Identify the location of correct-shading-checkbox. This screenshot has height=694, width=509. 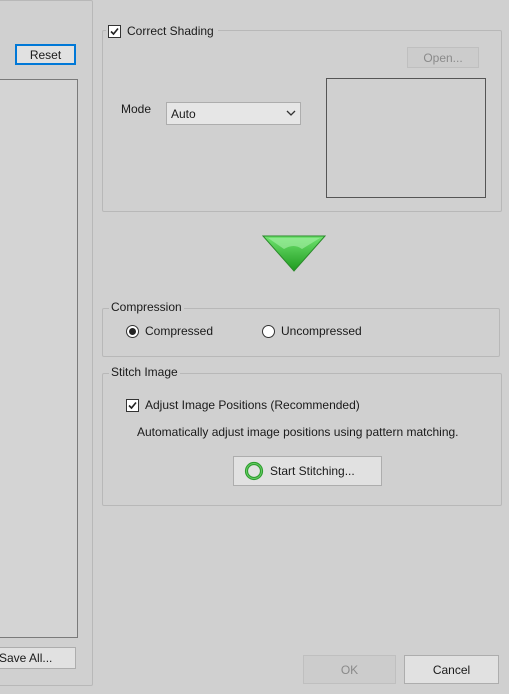
(114, 31).